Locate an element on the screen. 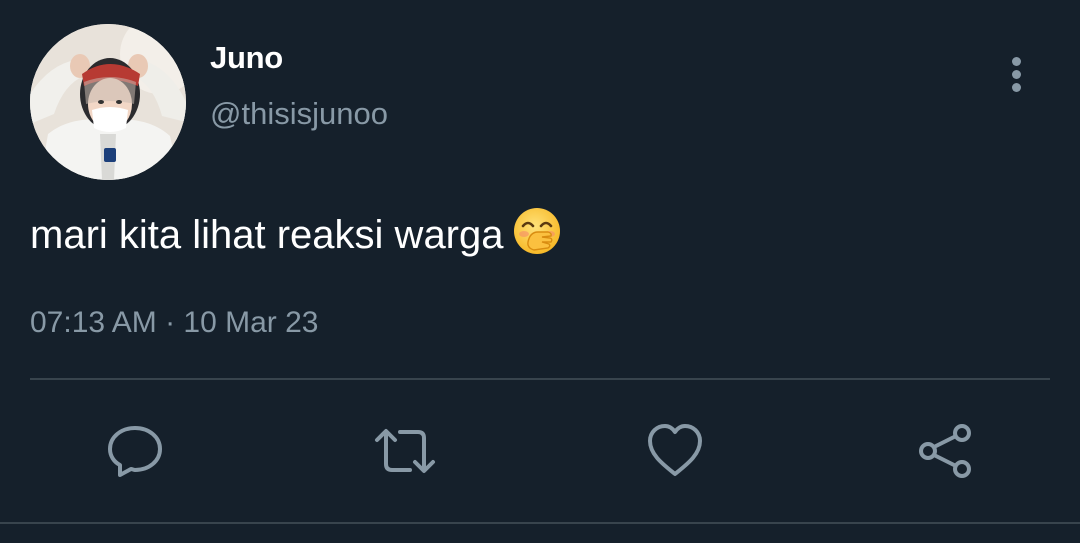 This screenshot has height=543, width=1080. username-handle: @thisisjunoo is located at coordinates (299, 114).